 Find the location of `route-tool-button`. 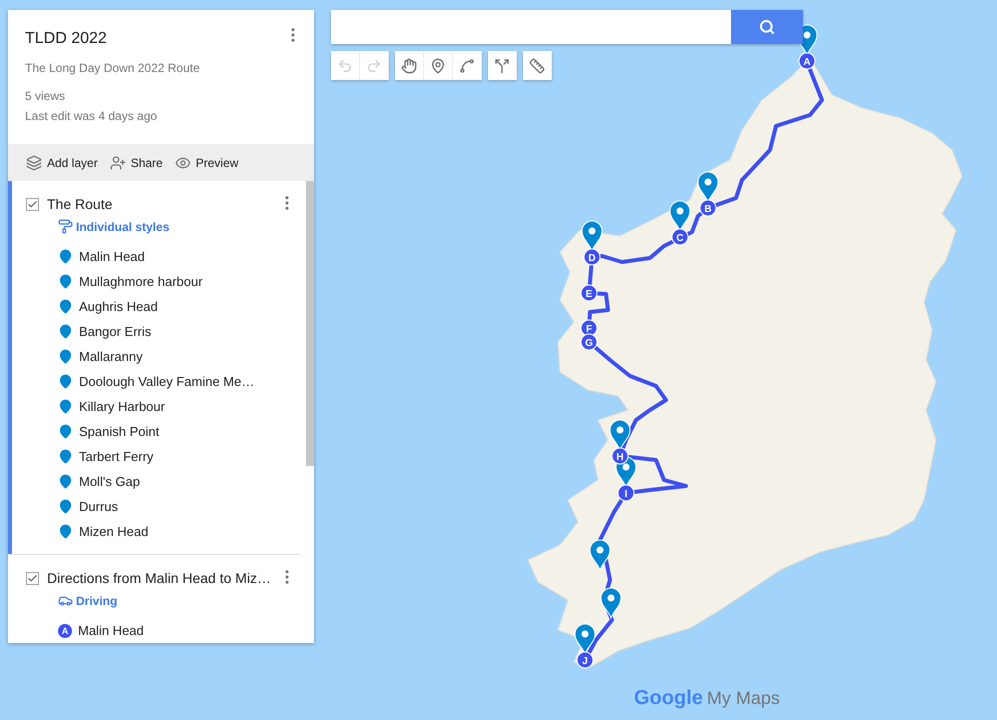

route-tool-button is located at coordinates (502, 65).